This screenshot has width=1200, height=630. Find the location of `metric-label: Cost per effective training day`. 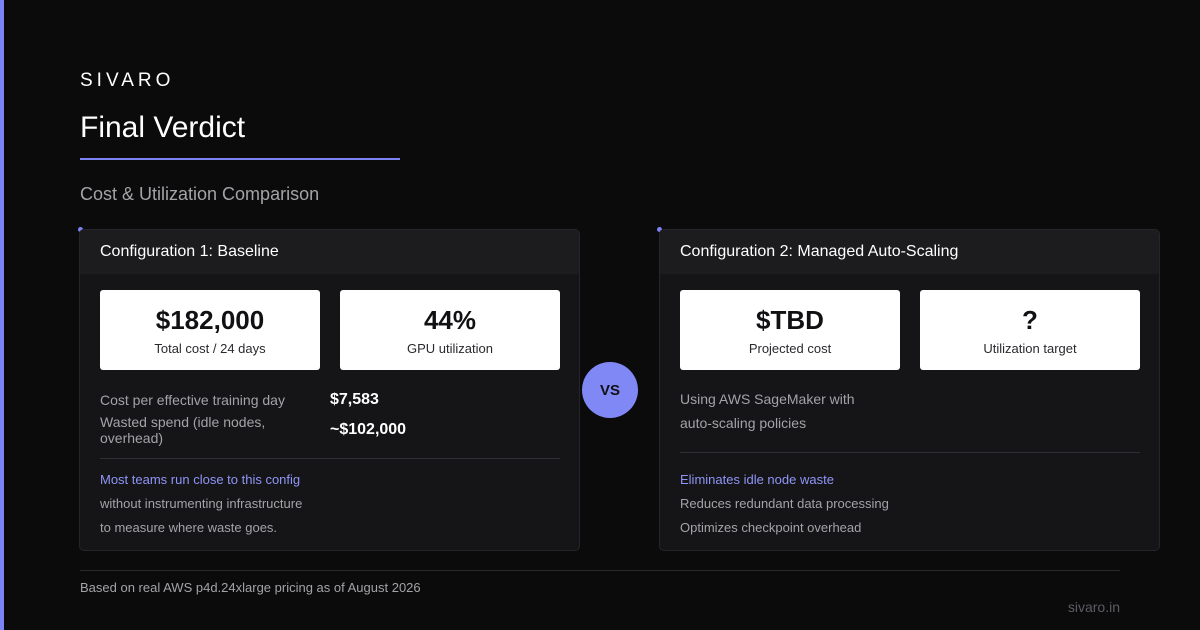

metric-label: Cost per effective training day is located at coordinates (192, 400).